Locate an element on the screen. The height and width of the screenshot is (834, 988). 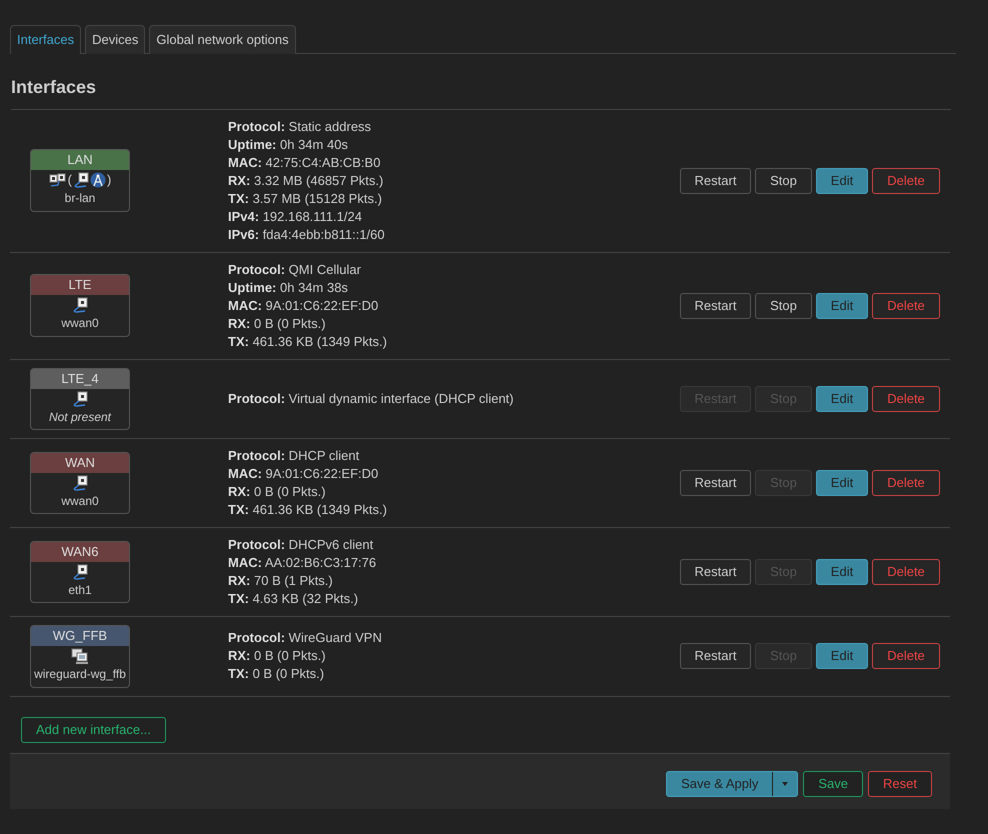
tab: Devices is located at coordinates (115, 39).